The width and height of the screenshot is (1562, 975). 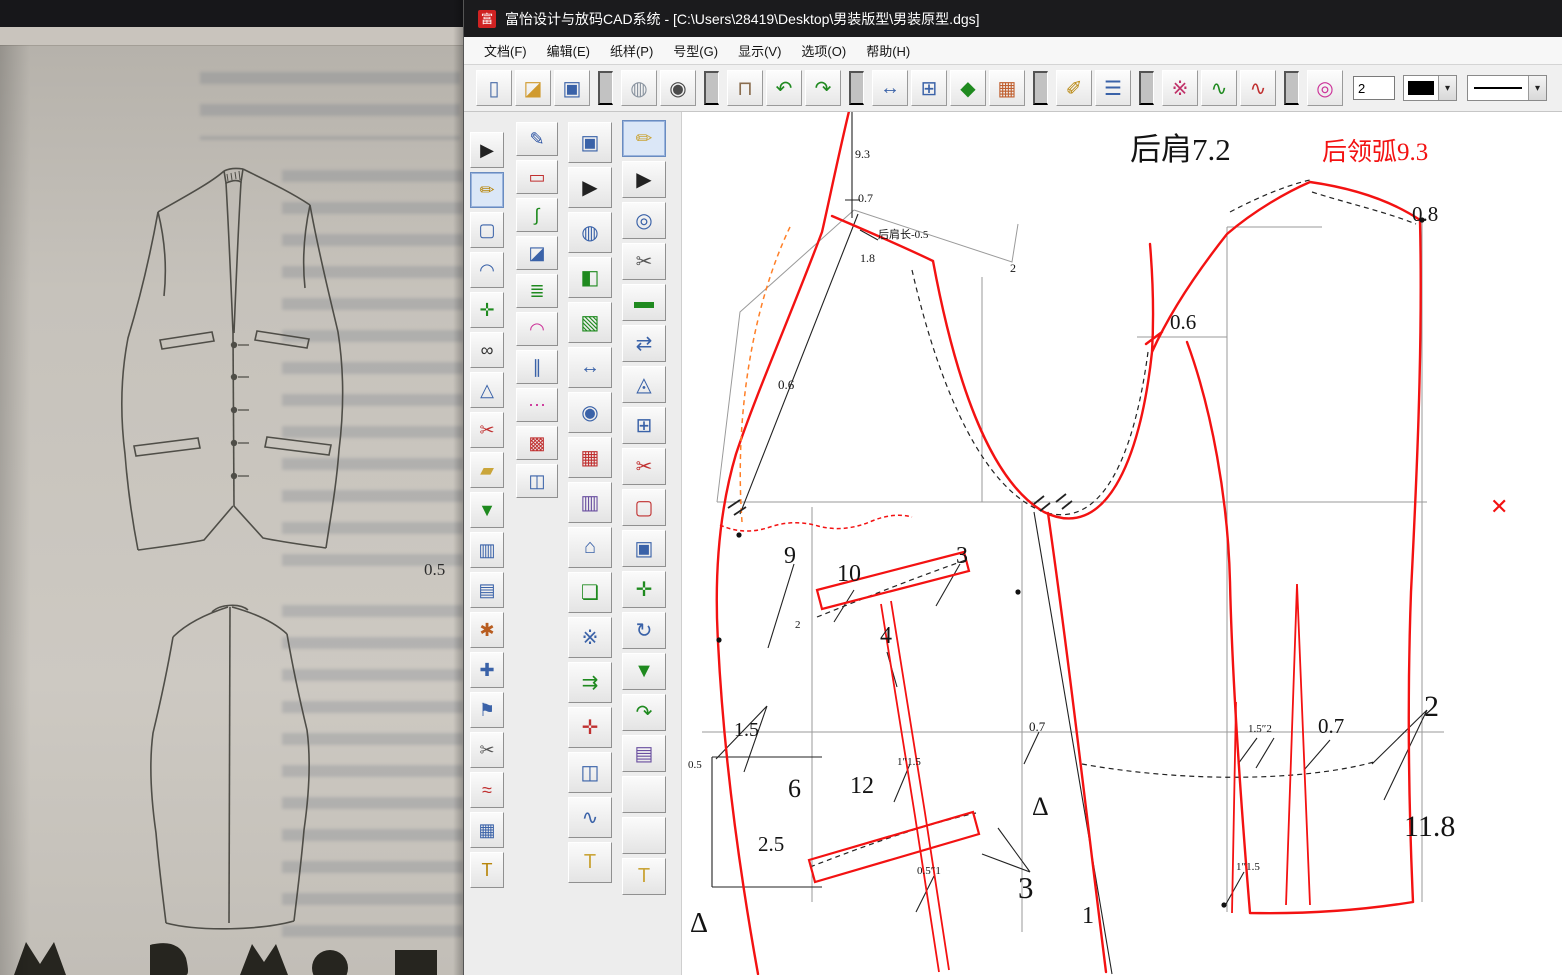 I want to click on grading-tool: ▩, so click(x=537, y=443).